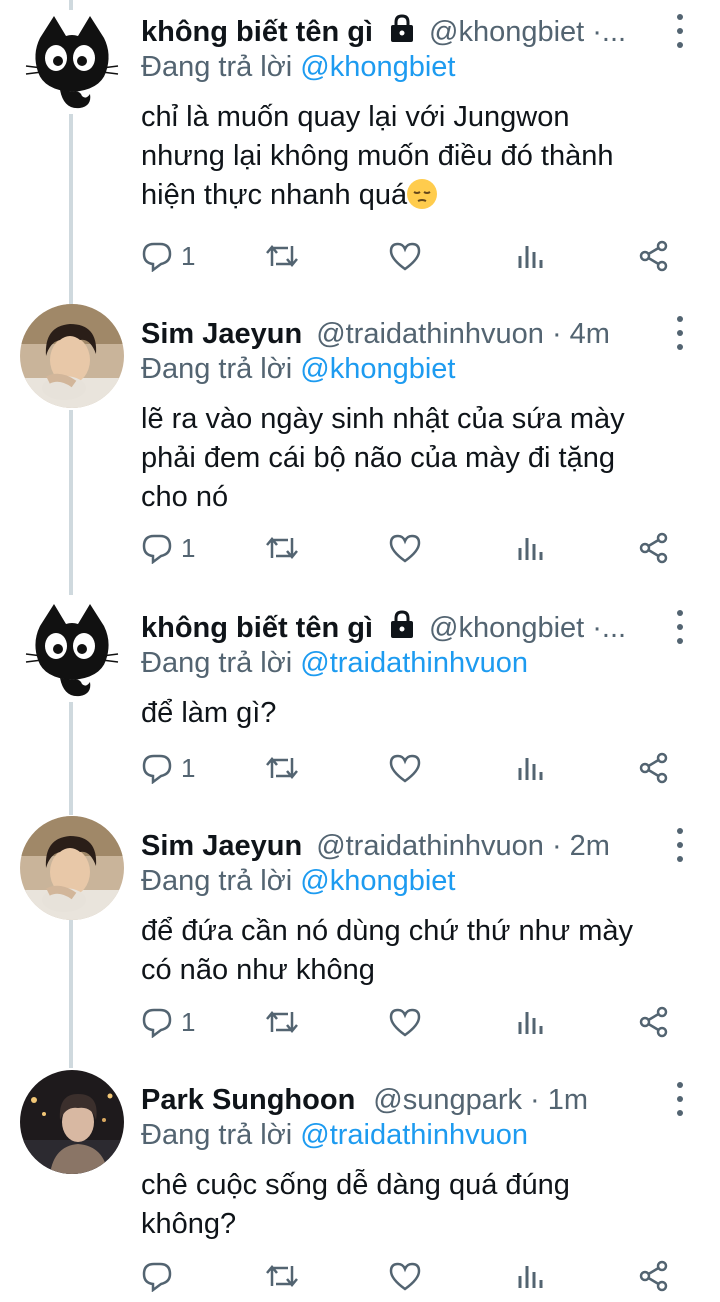  What do you see at coordinates (248, 1100) in the screenshot?
I see `display-name: Park Sunghoon` at bounding box center [248, 1100].